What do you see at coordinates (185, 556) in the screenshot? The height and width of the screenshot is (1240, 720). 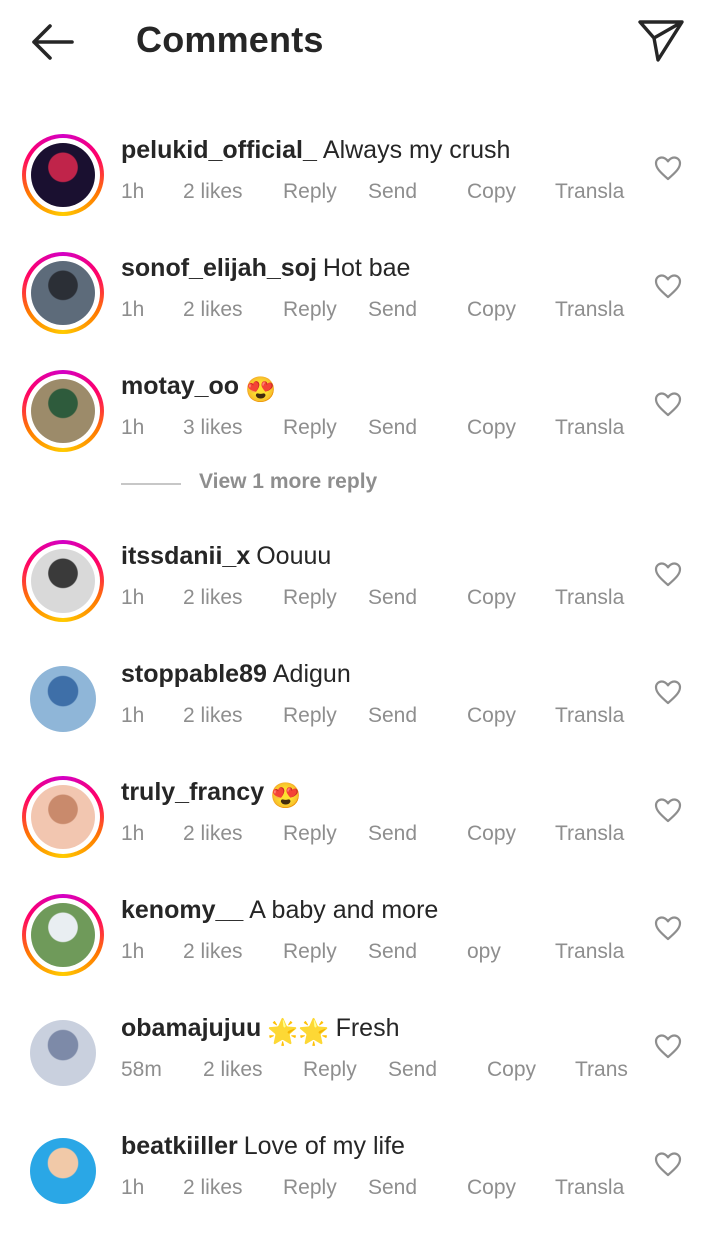 I see `comment-username: itssdanii_x` at bounding box center [185, 556].